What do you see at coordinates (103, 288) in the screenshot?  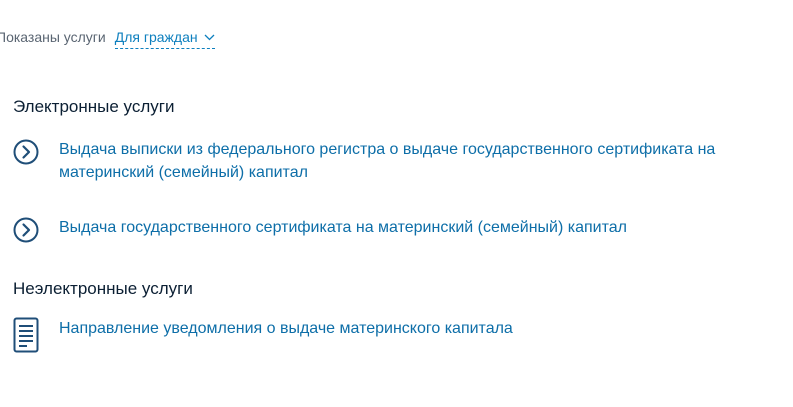 I see `section-title-nonelectronic: Неэлектронные услуги` at bounding box center [103, 288].